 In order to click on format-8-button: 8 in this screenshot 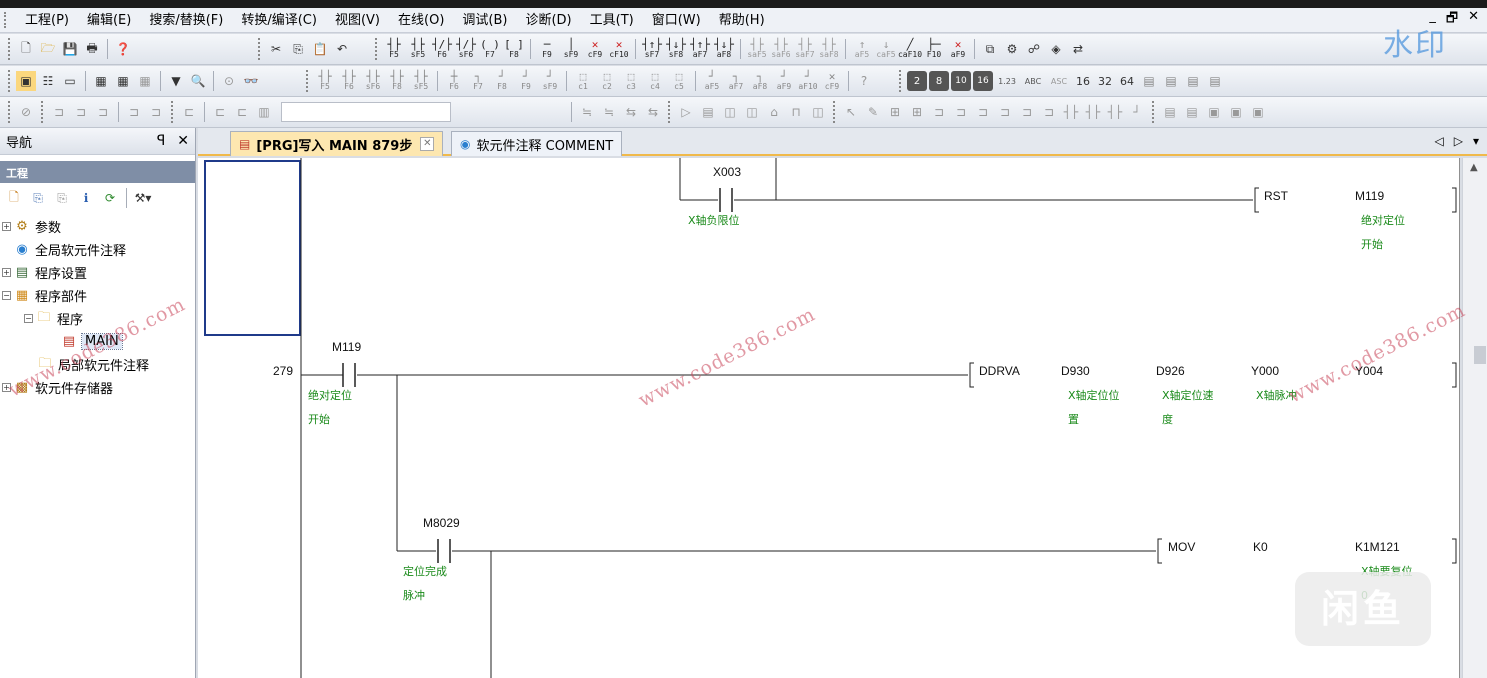, I will do `click(939, 81)`.